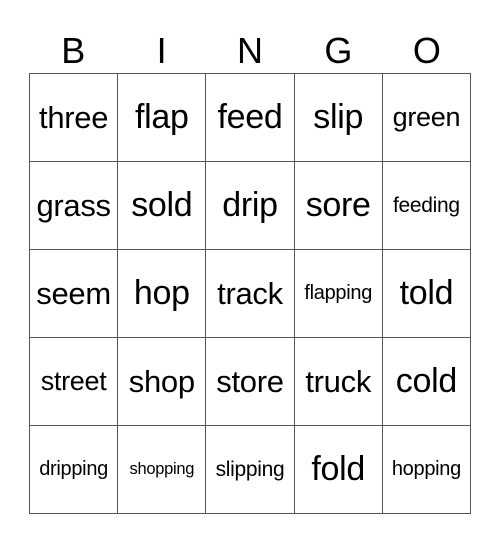 The height and width of the screenshot is (544, 500). Describe the element at coordinates (74, 382) in the screenshot. I see `bingo-cell: street` at that location.